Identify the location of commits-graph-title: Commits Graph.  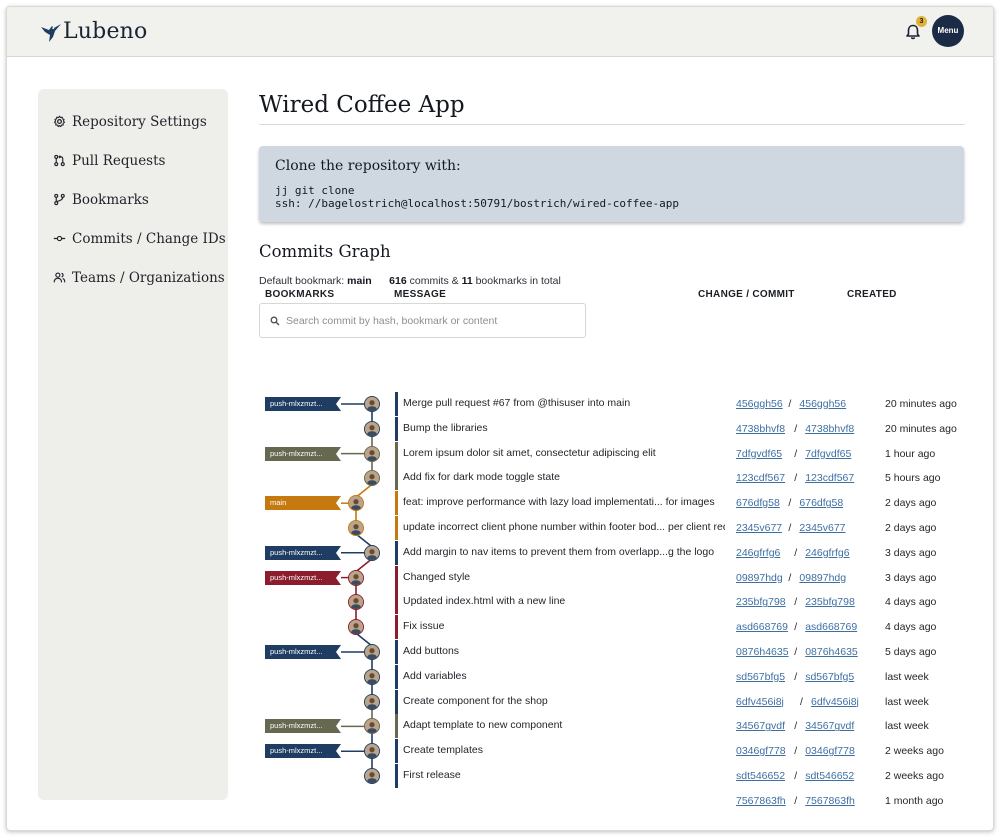
(325, 251).